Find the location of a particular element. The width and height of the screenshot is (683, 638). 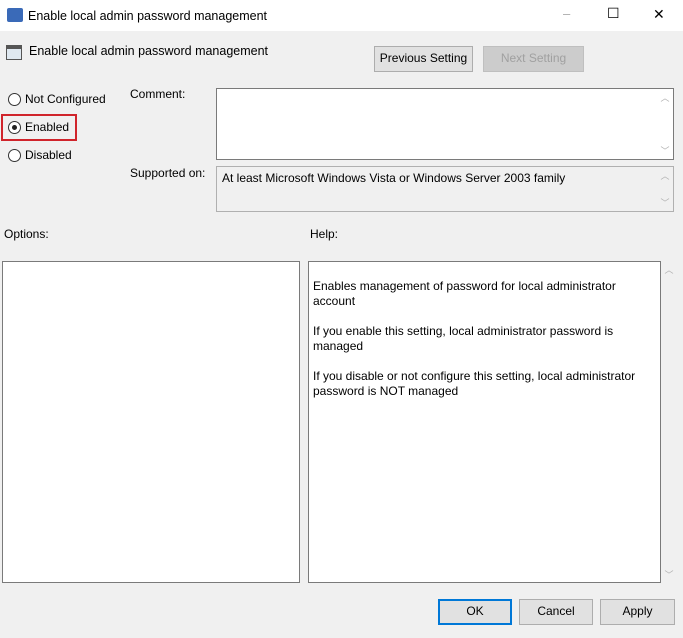

help-label: Help: is located at coordinates (324, 234).